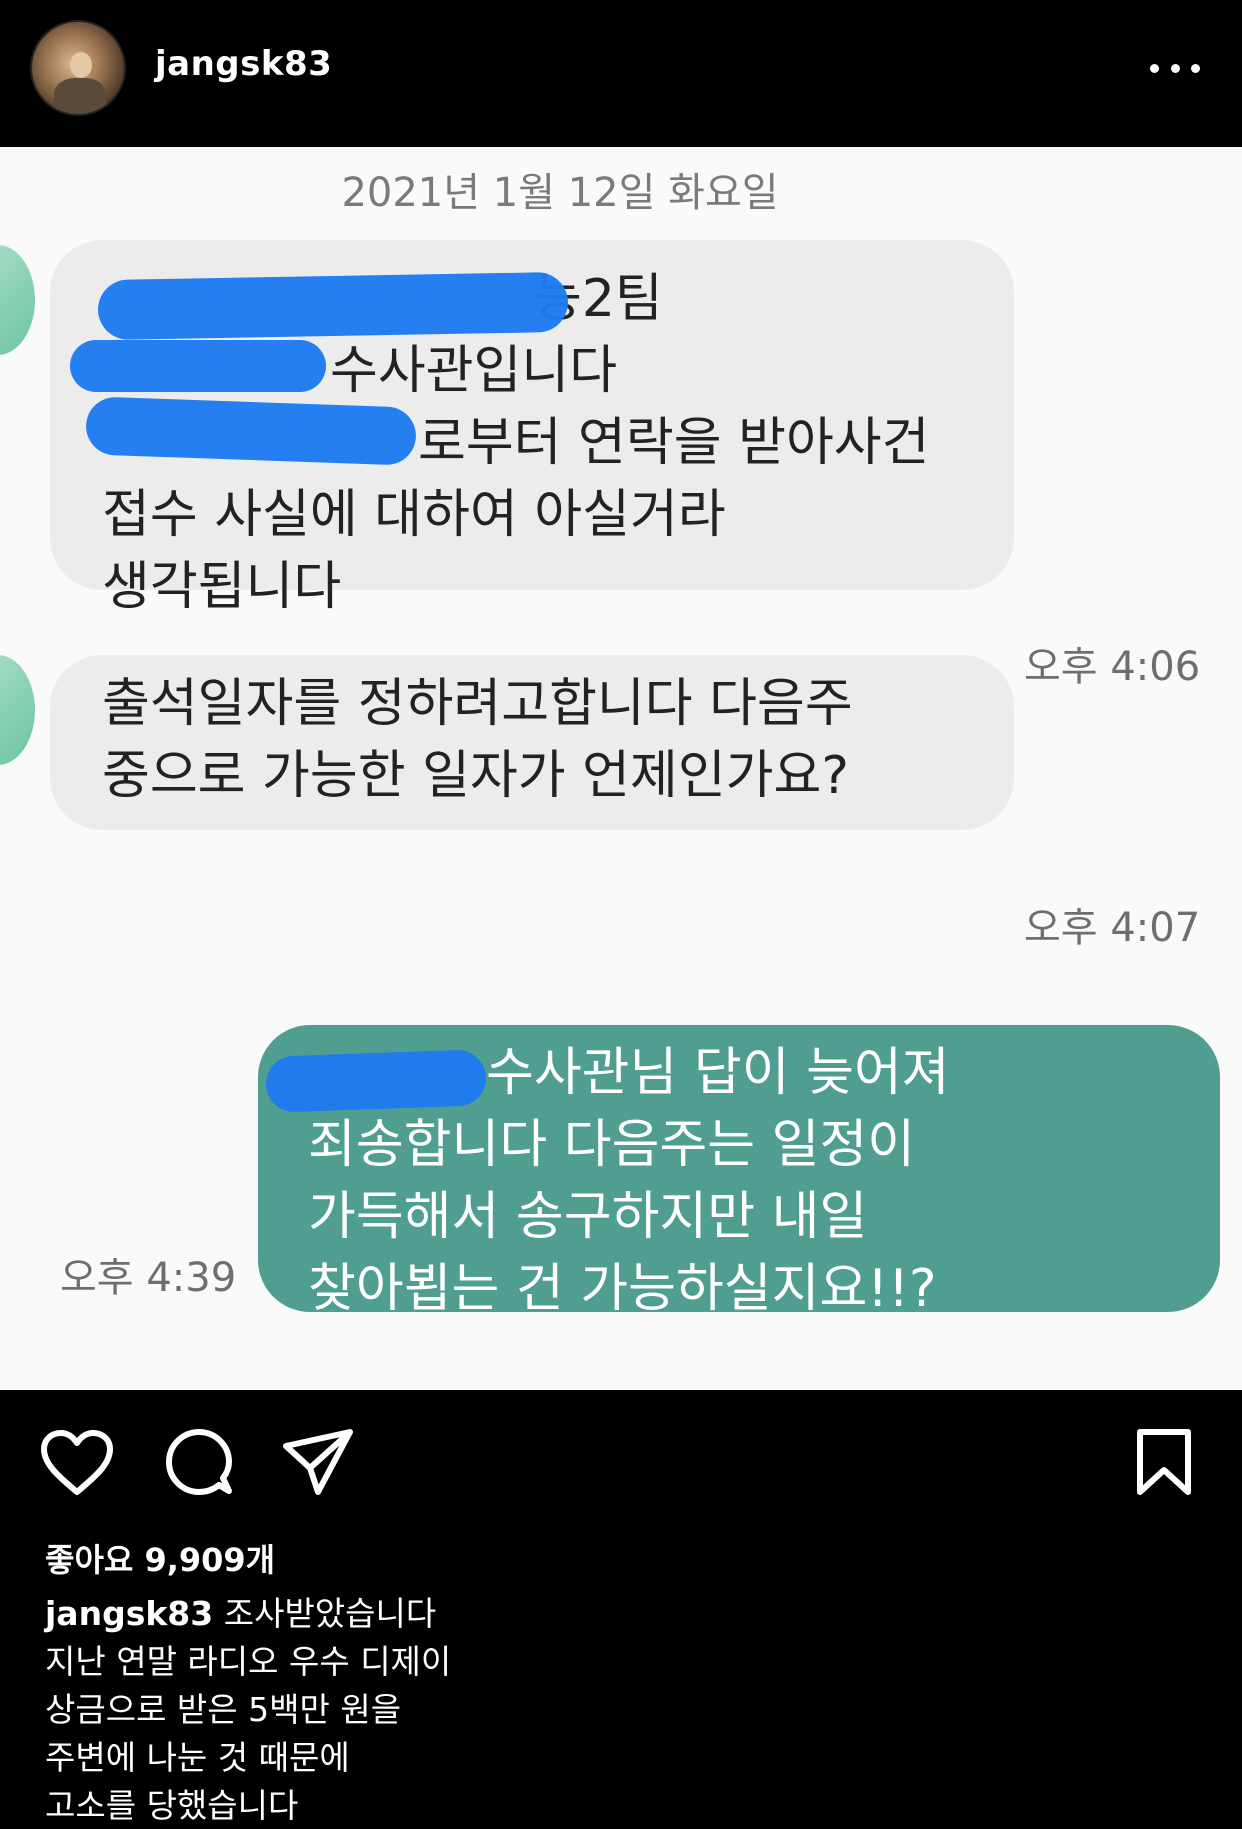  I want to click on more-icon, so click(1175, 68).